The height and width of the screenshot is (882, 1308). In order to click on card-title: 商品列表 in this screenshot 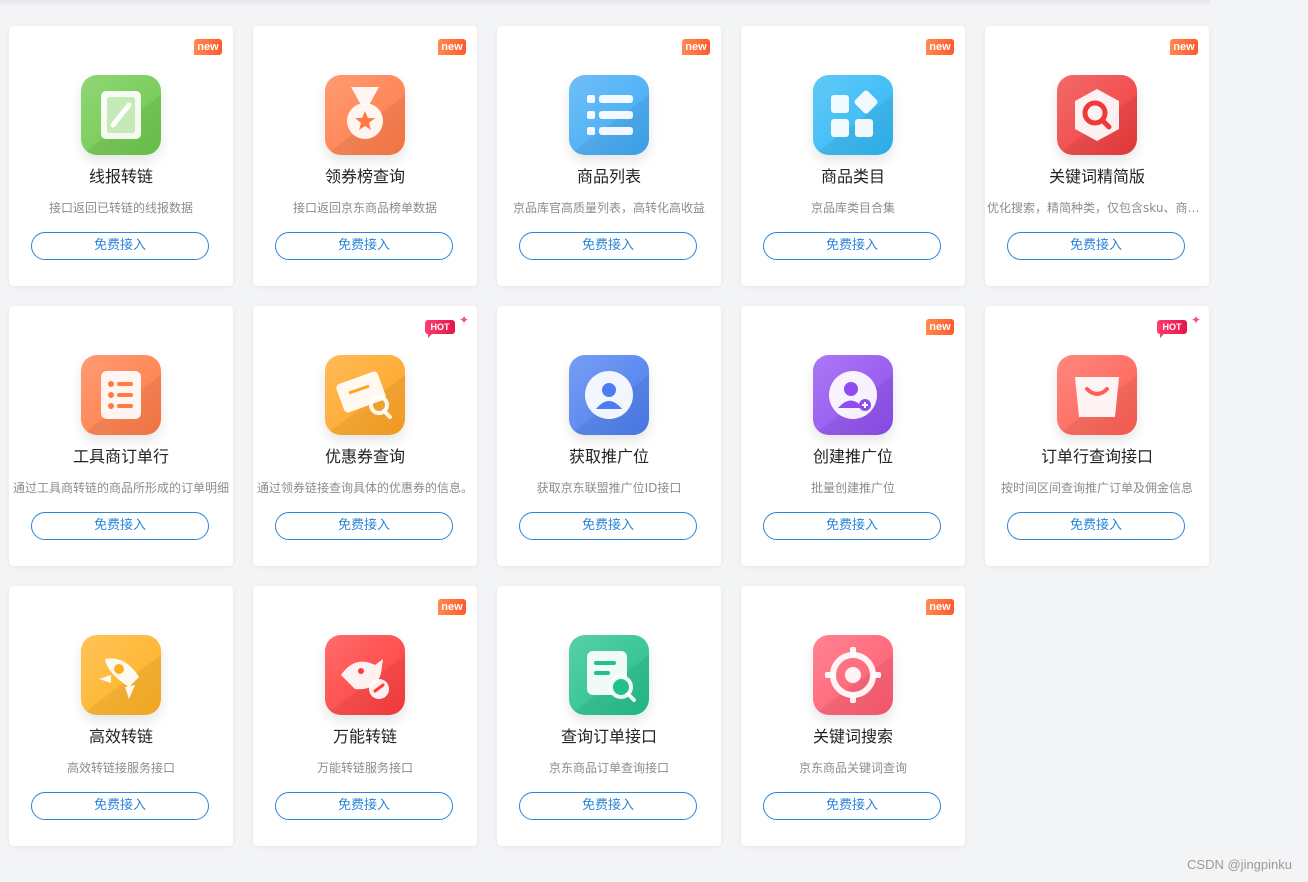, I will do `click(608, 176)`.